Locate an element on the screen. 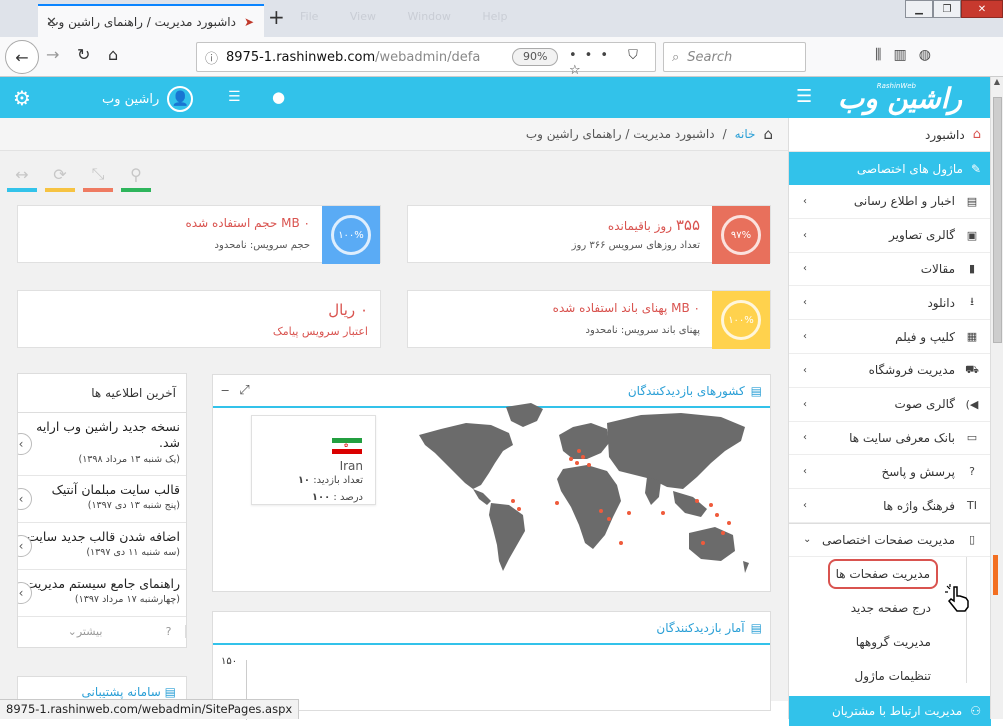 The width and height of the screenshot is (1003, 726). sidebar-item-news: ▤ اخبار و اطلاع رسانی › is located at coordinates (890, 202).